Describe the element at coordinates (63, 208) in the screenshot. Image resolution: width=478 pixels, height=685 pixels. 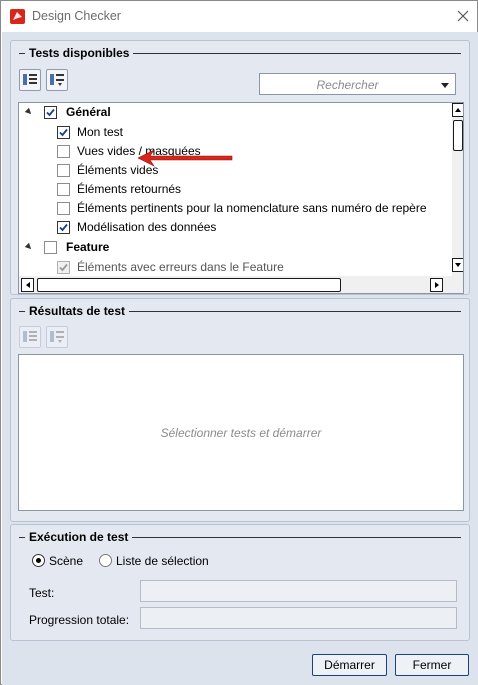
I see `checkbox-elements-pertinents` at that location.